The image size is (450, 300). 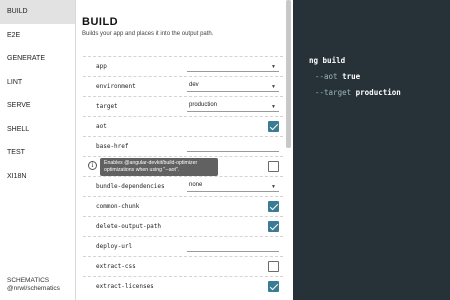 What do you see at coordinates (233, 106) in the screenshot?
I see `target-select: production ▼` at bounding box center [233, 106].